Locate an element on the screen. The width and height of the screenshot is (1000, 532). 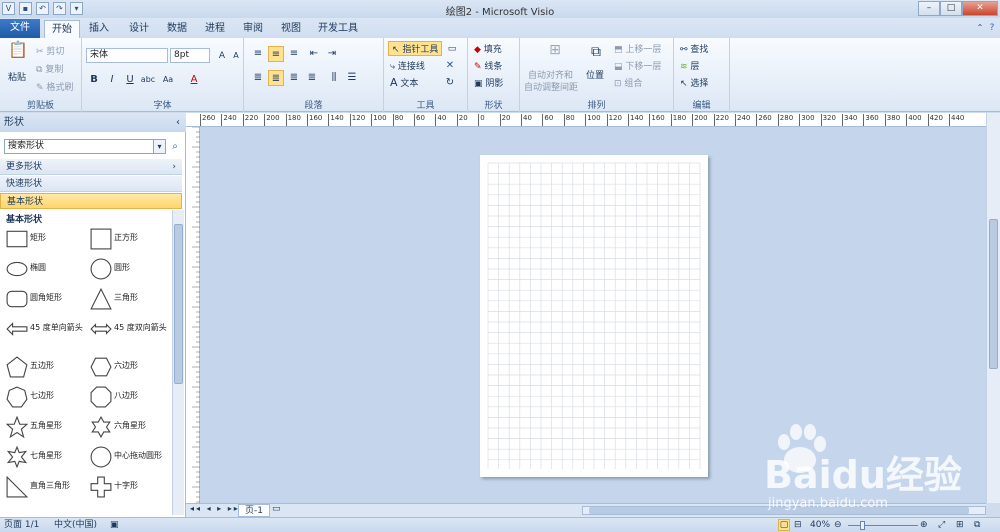
layers-button: ≋ 层 is located at coordinates (689, 65).